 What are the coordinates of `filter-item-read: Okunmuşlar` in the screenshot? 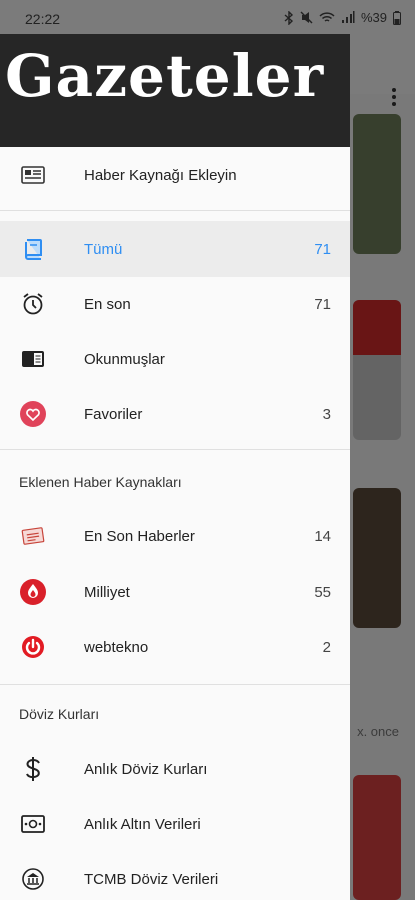 It's located at (175, 359).